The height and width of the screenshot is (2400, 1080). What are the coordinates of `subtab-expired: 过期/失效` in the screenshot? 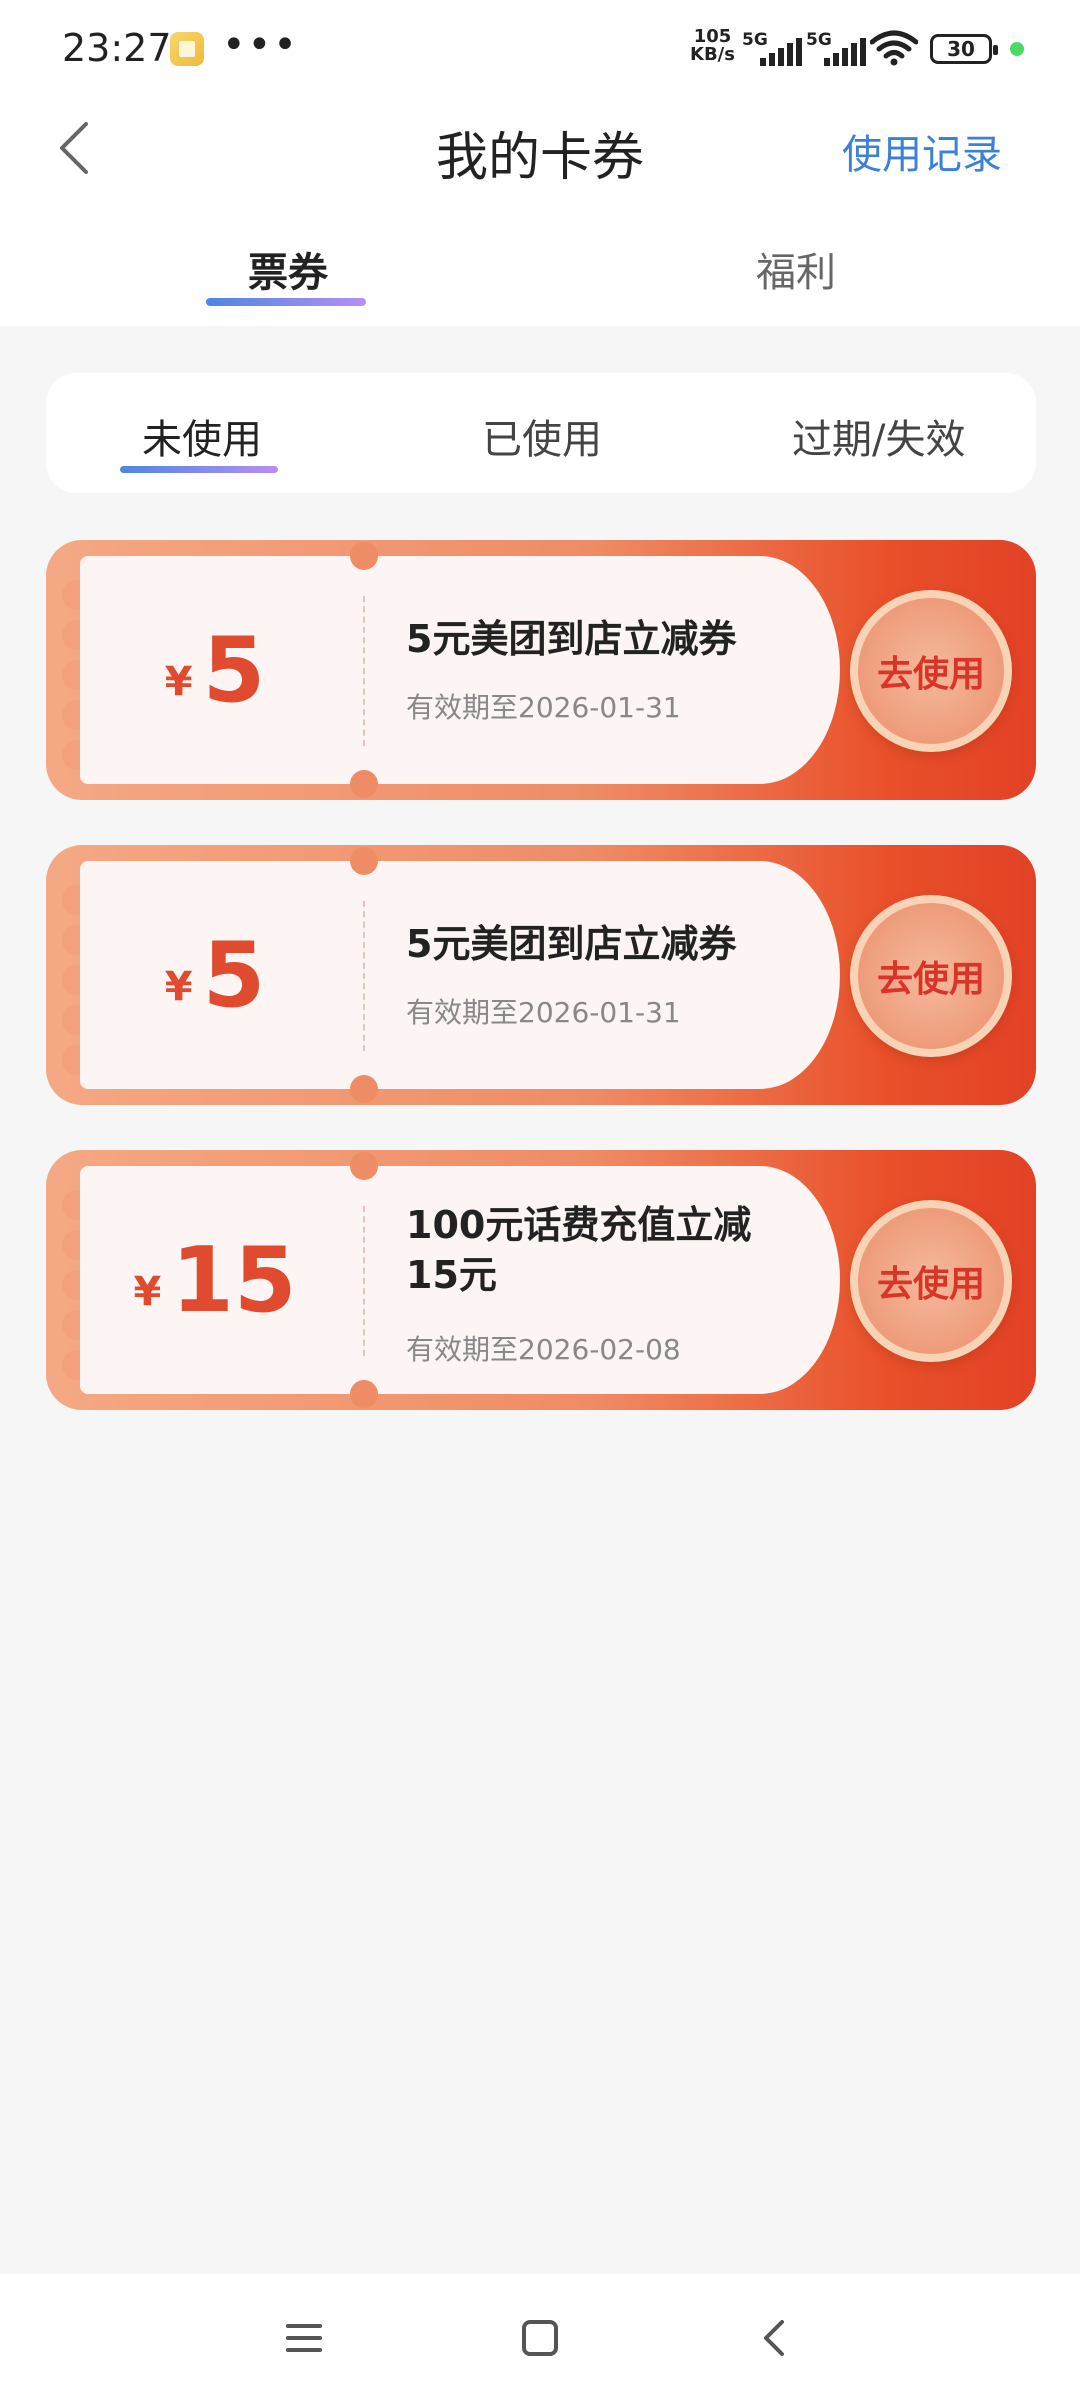 It's located at (878, 436).